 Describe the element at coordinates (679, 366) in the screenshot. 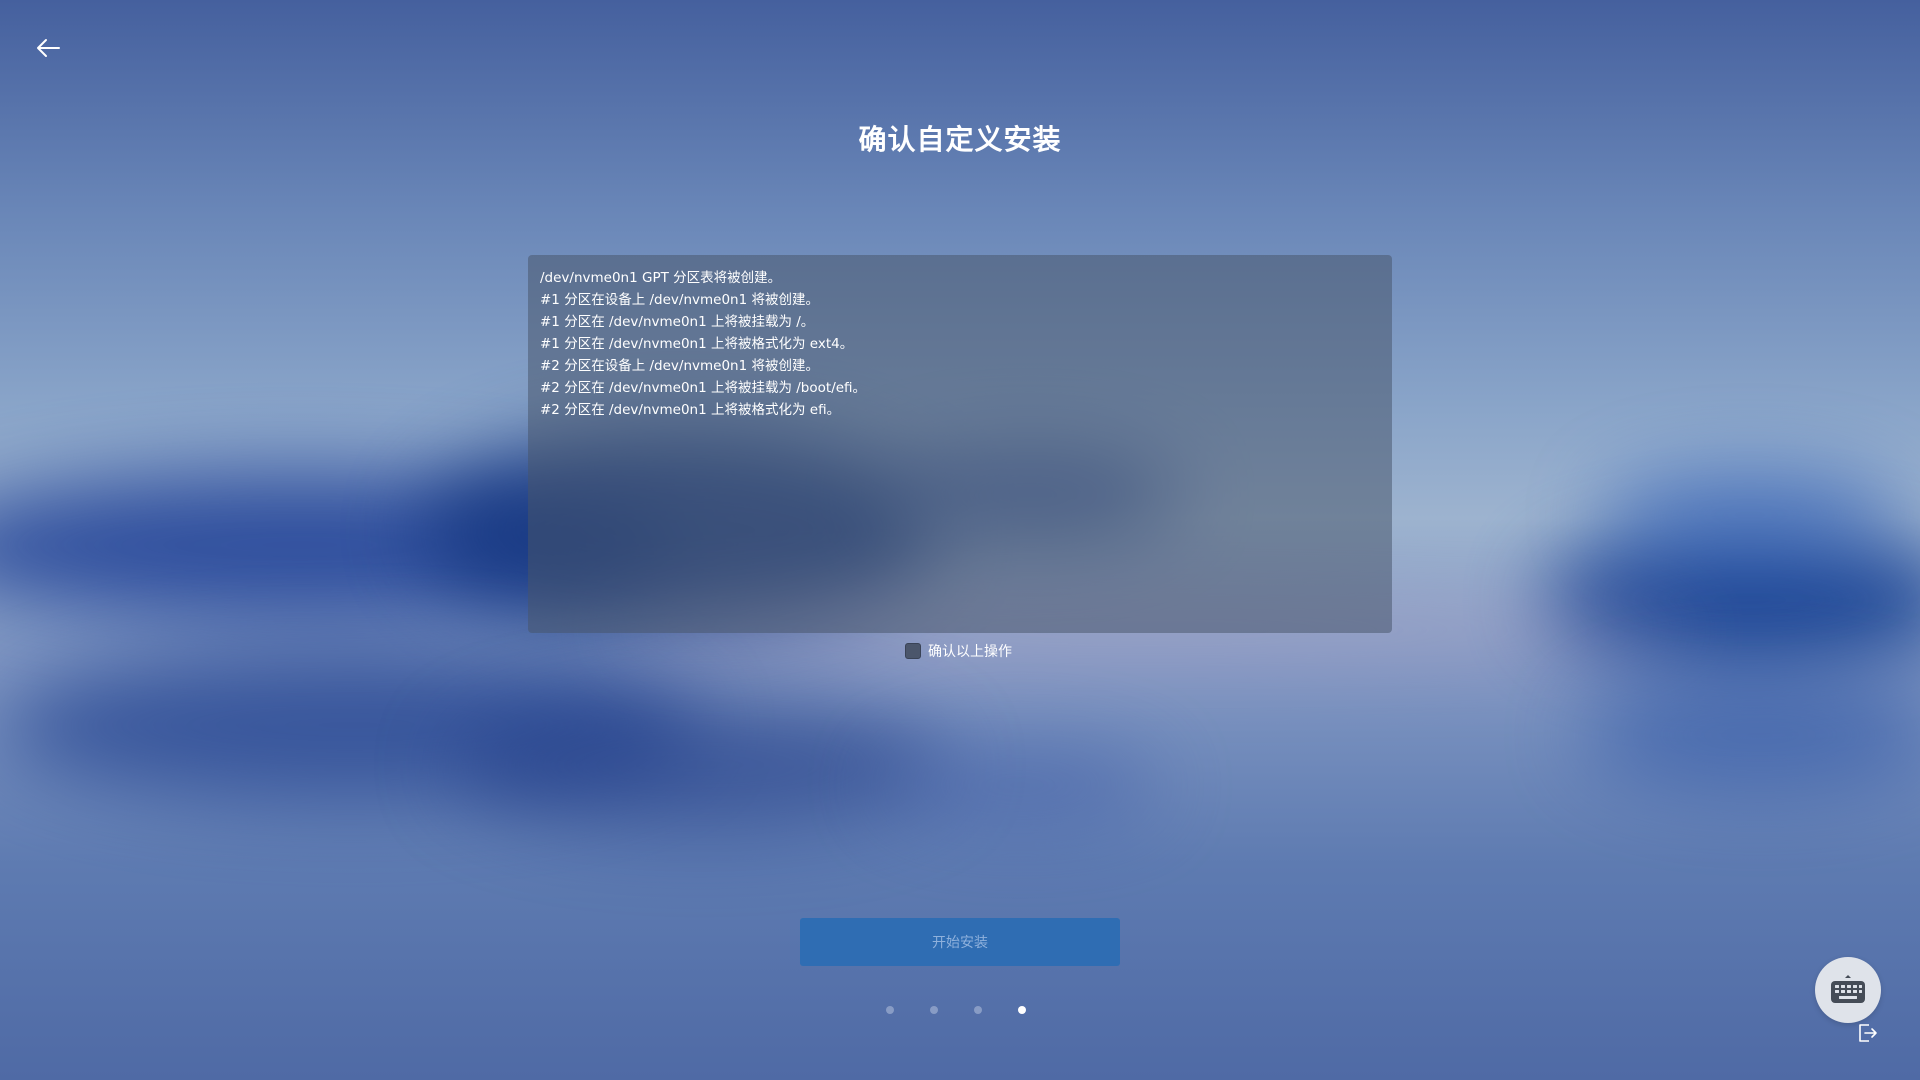

I see `log-line: #2 分区在设备上 /dev/nvme0n1 将被创建。` at that location.